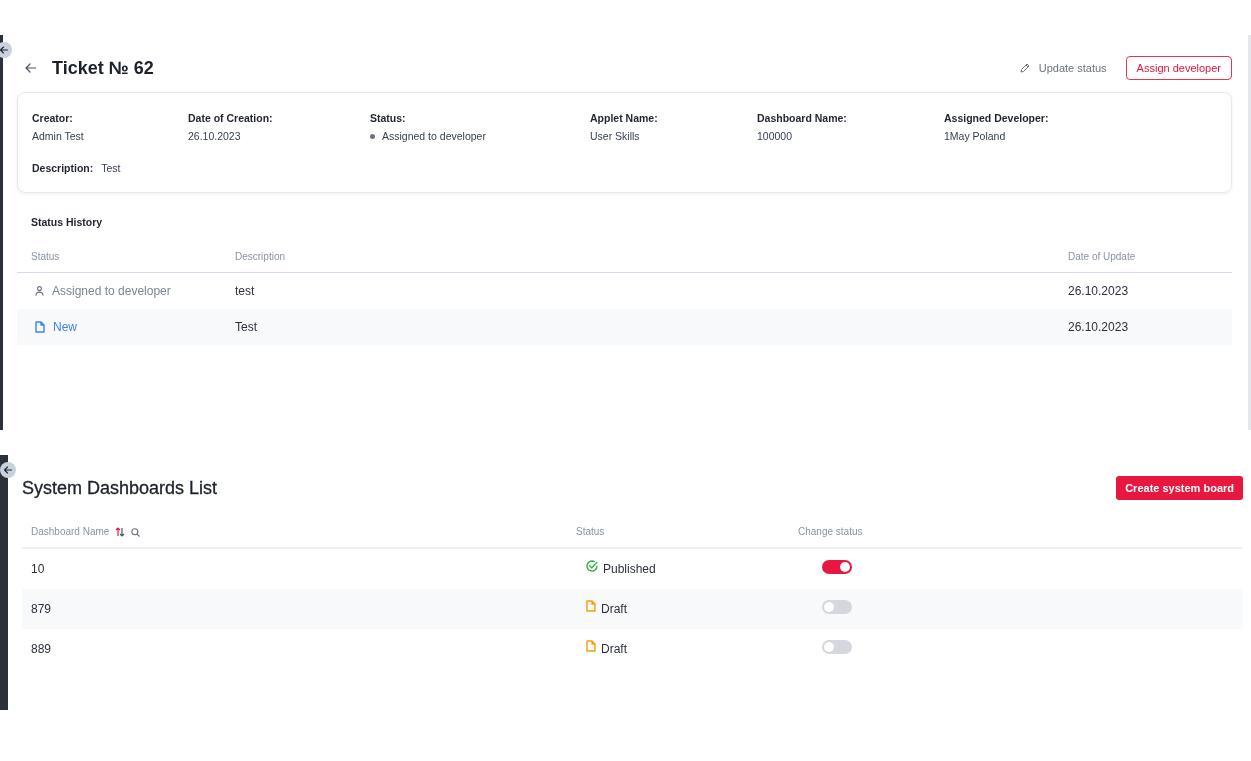 The height and width of the screenshot is (761, 1251). I want to click on field-value: Admin Test, so click(58, 136).